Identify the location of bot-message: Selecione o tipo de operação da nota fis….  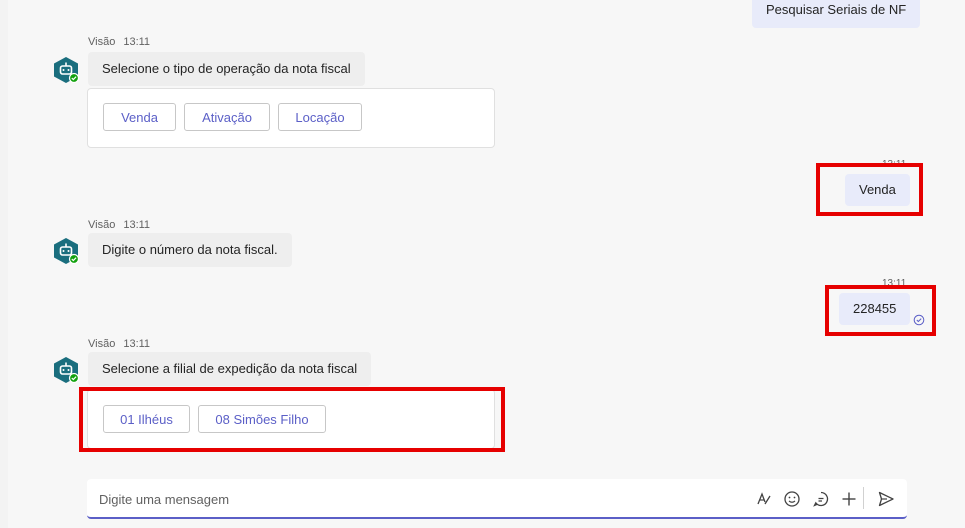
(226, 69).